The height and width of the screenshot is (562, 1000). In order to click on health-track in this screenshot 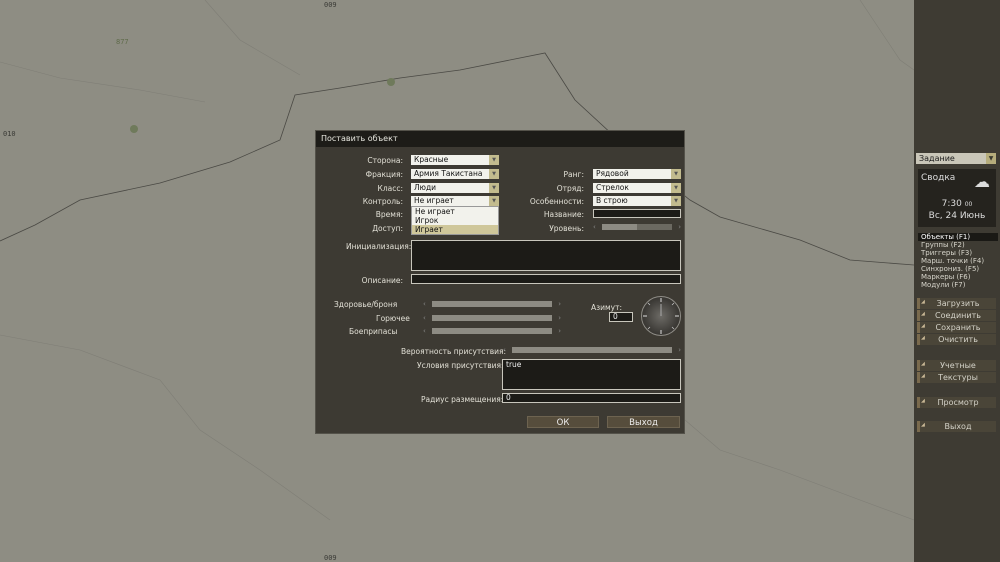, I will do `click(492, 304)`.